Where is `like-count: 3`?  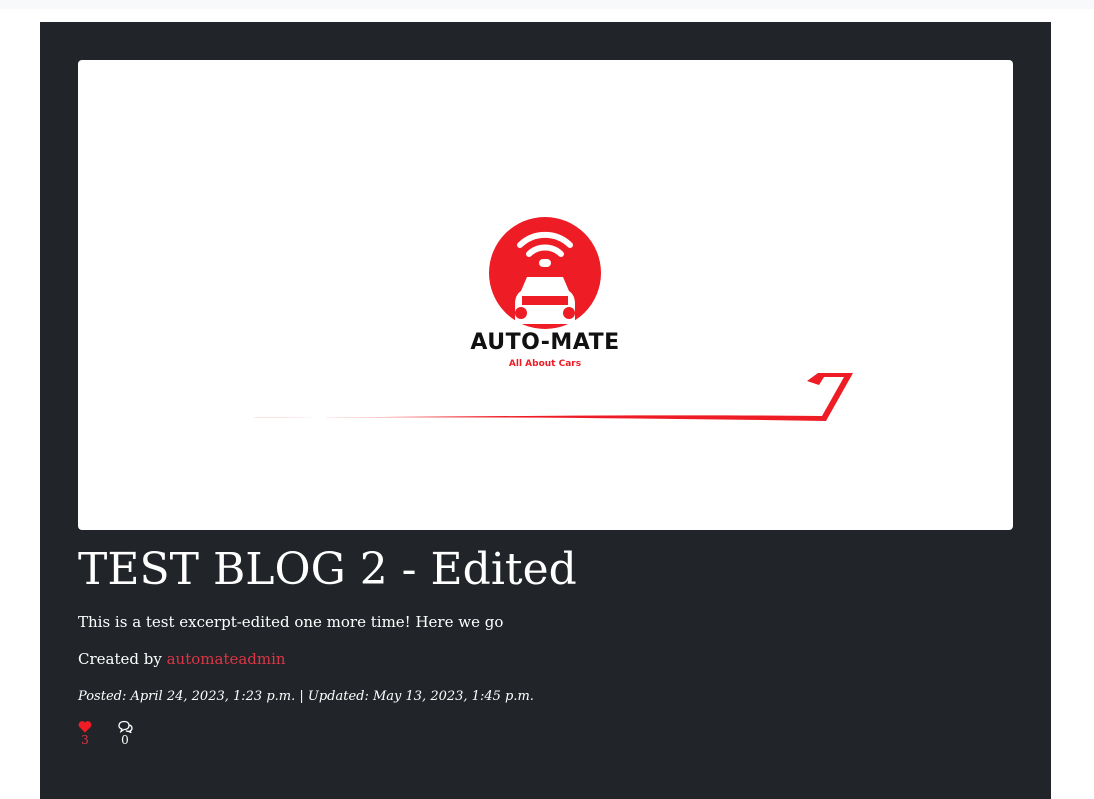 like-count: 3 is located at coordinates (85, 740).